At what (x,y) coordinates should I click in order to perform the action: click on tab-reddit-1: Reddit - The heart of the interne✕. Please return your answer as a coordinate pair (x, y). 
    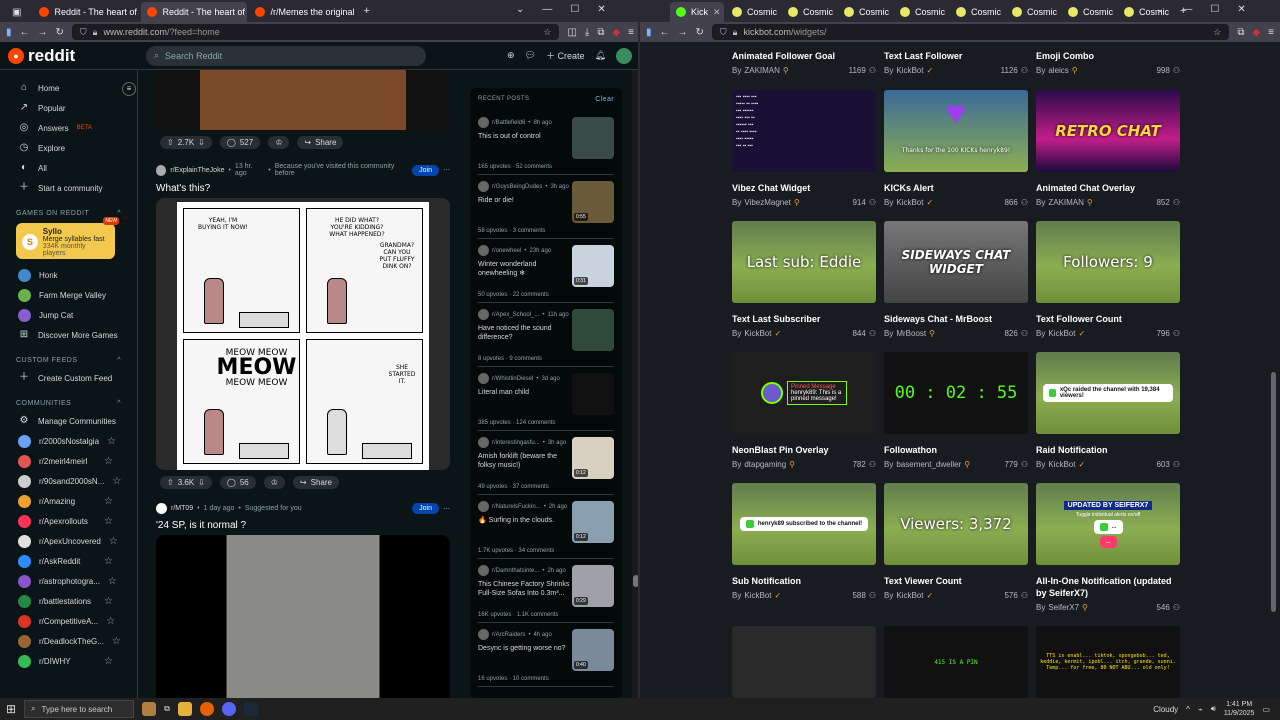
    Looking at the image, I should click on (86, 12).